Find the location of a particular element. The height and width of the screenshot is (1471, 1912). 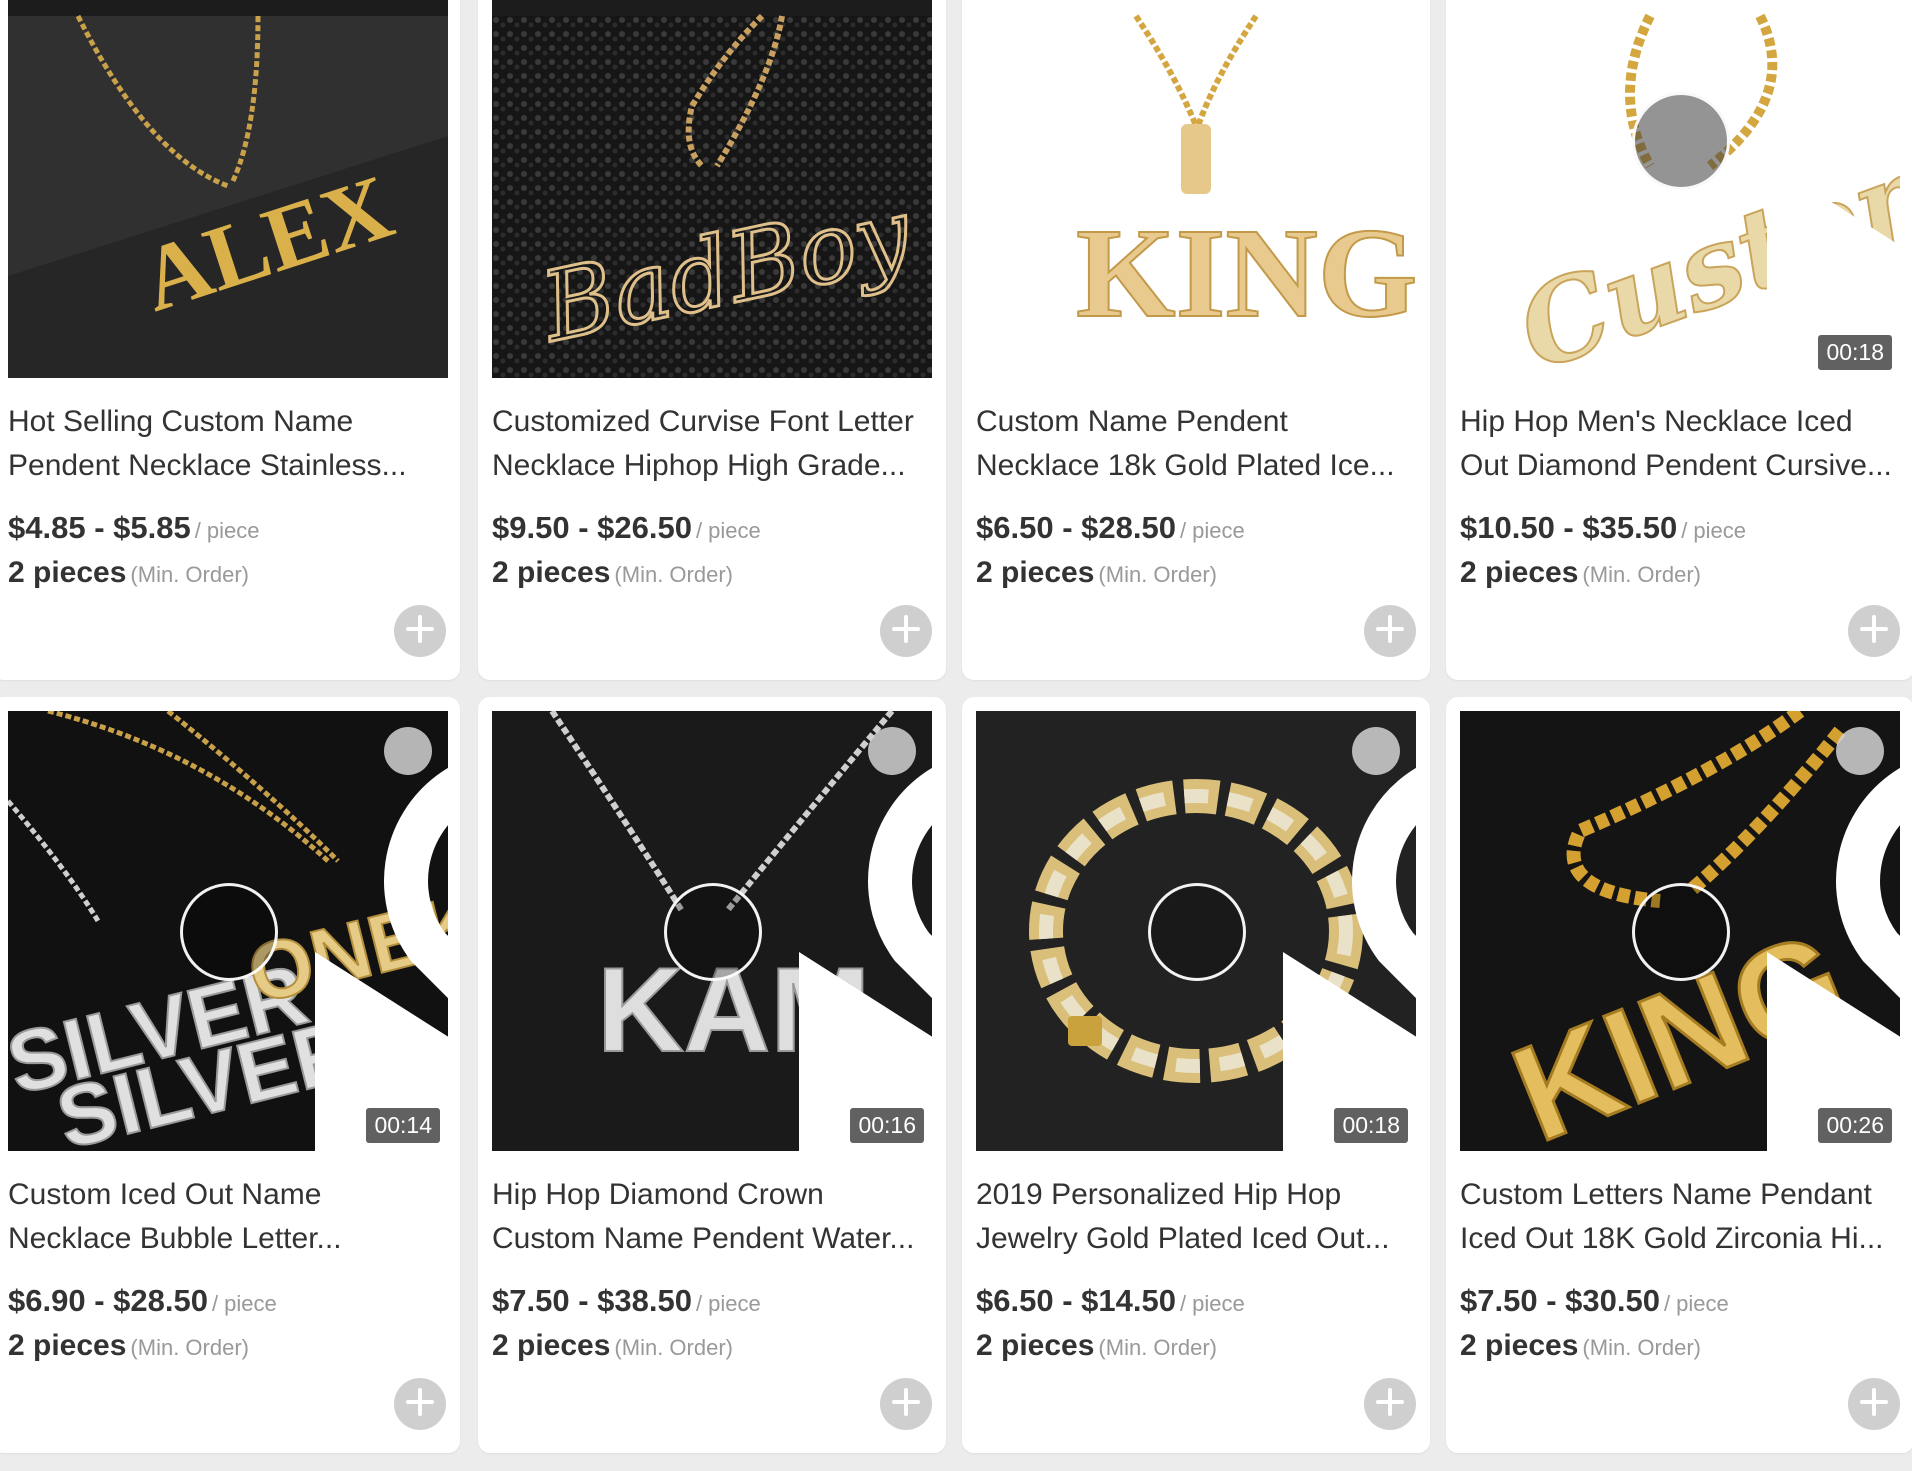

price-row: $6.50 - $28.50/ piece is located at coordinates (1110, 528).